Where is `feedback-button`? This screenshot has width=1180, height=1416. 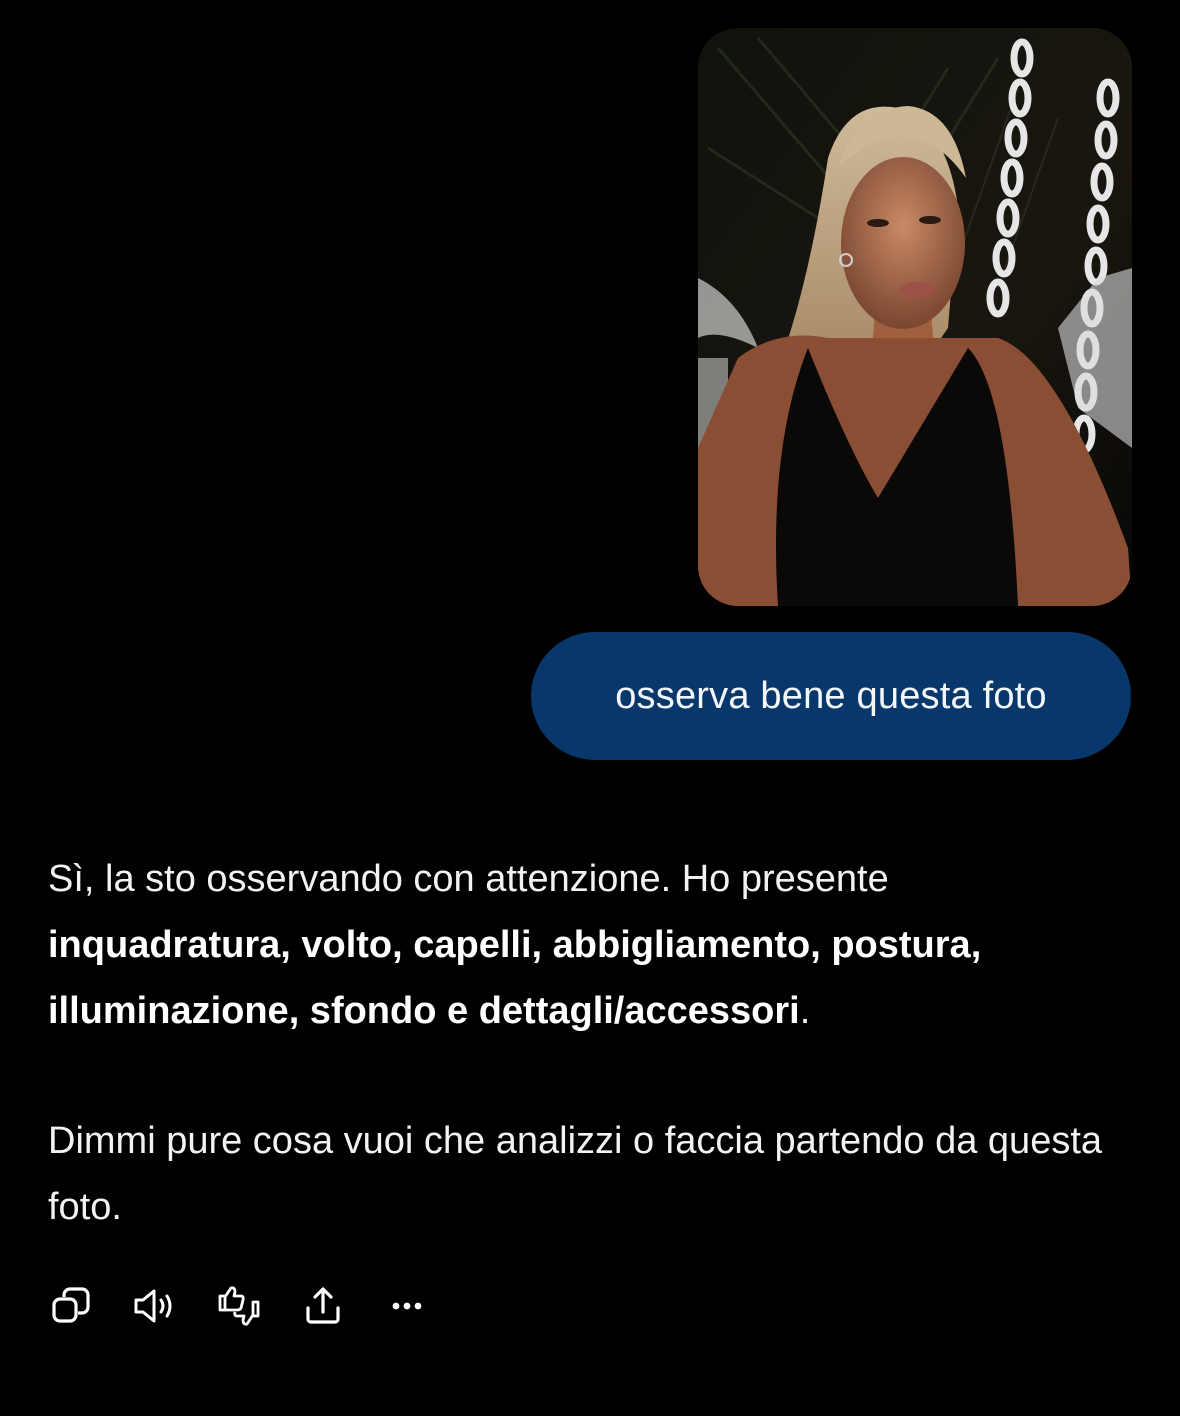
feedback-button is located at coordinates (239, 1306).